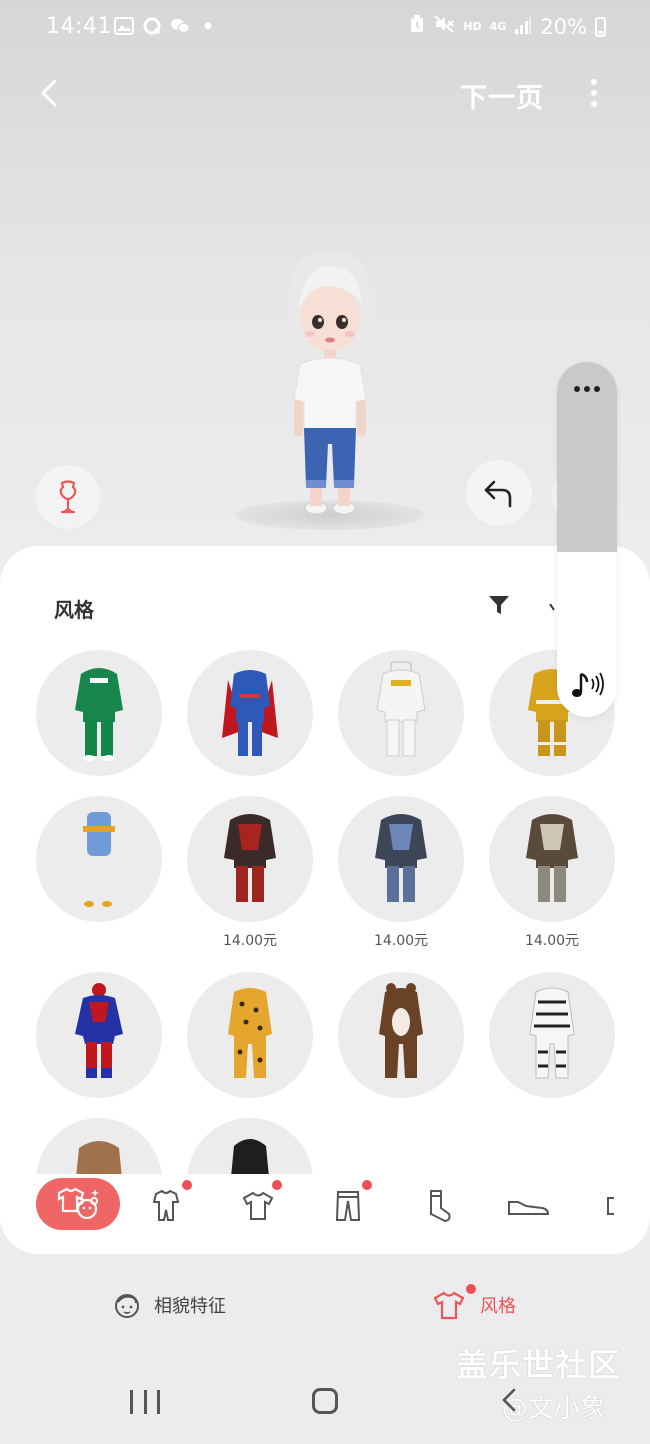  I want to click on style-icon-wrap, so click(454, 1302).